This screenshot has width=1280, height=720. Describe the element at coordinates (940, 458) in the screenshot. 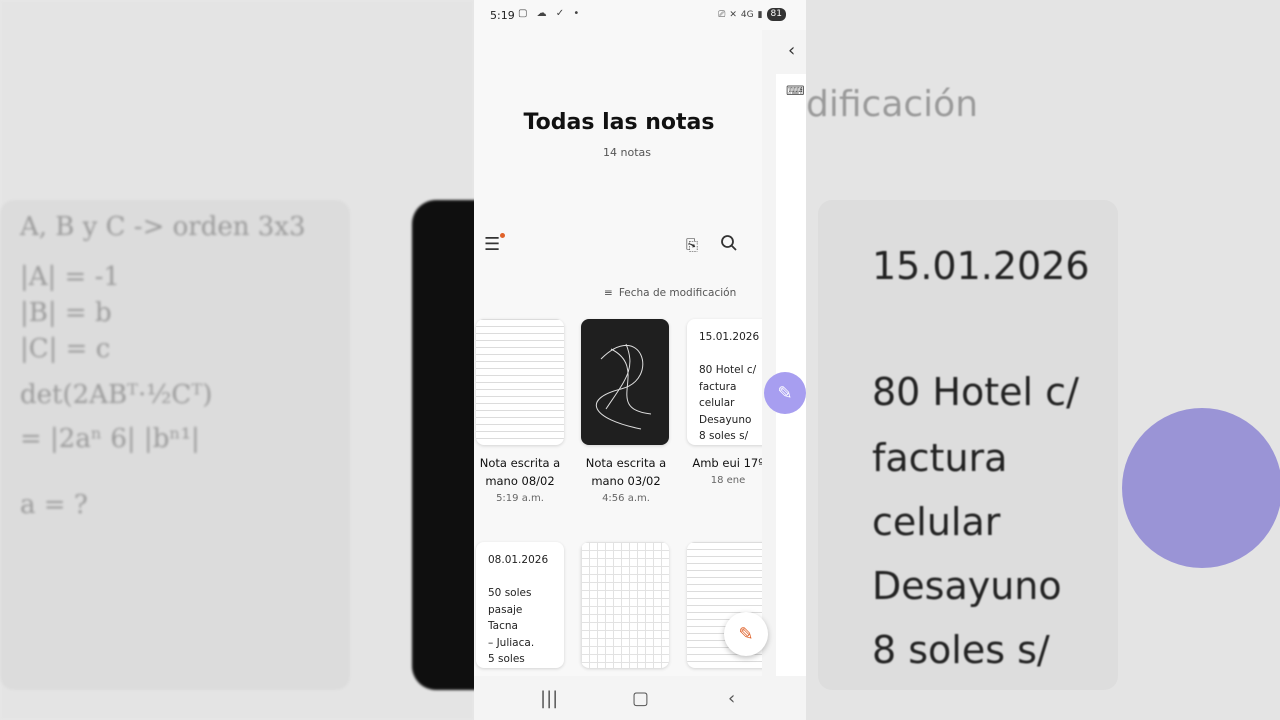

I see `bg-note-line: factura` at that location.